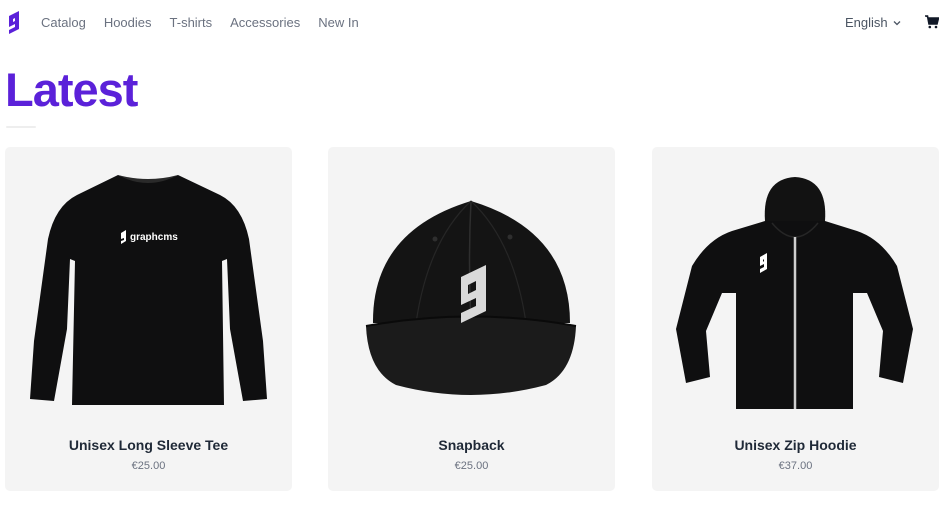 This screenshot has width=944, height=528. I want to click on snapback-cap-image, so click(471, 297).